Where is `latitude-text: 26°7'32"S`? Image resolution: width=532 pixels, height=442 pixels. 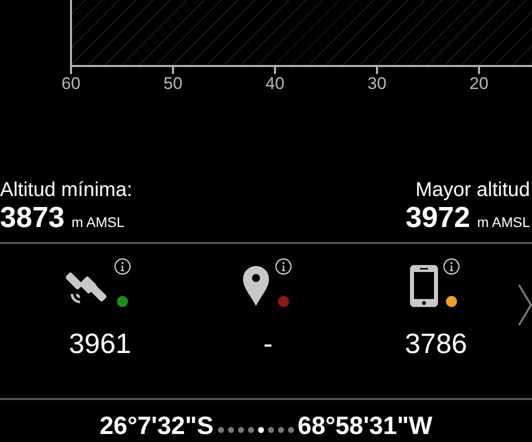
latitude-text: 26°7'32"S is located at coordinates (157, 426).